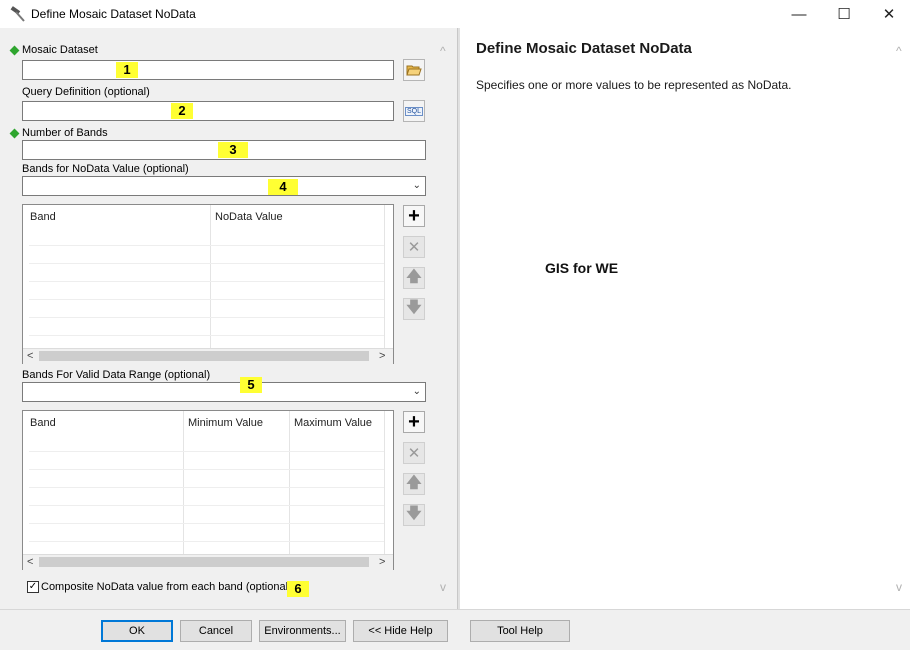 Image resolution: width=910 pixels, height=650 pixels. I want to click on folder-open-icon, so click(414, 70).